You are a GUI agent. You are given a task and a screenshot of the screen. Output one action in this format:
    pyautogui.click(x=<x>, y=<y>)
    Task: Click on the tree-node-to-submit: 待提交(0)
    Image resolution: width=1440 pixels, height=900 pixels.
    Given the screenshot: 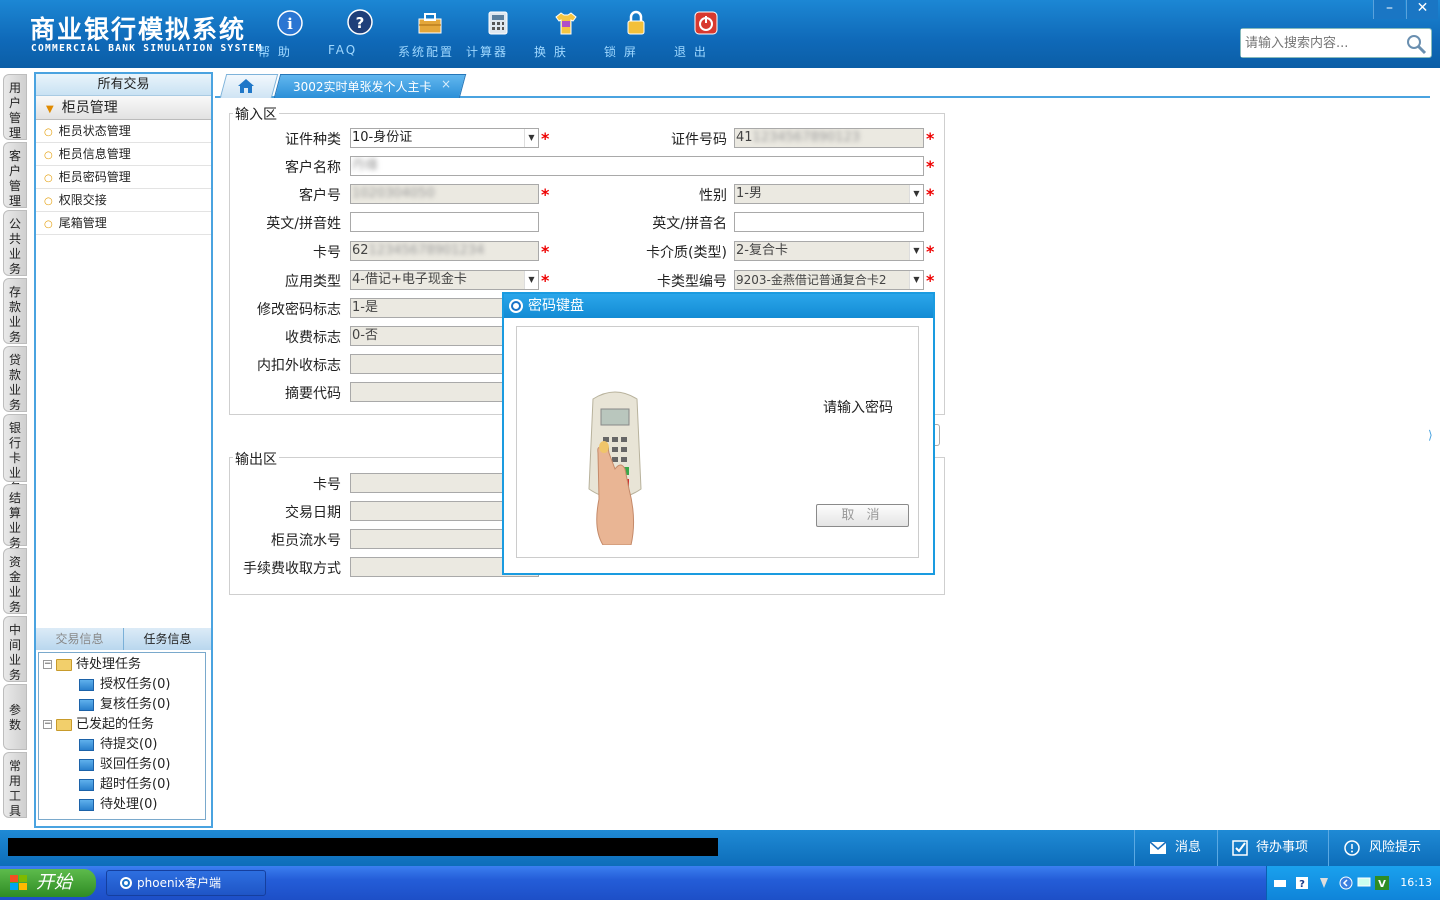 What is the action you would take?
    pyautogui.click(x=122, y=745)
    